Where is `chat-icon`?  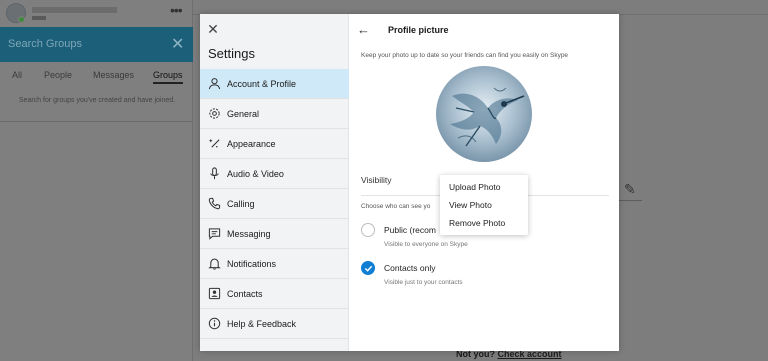 chat-icon is located at coordinates (214, 234).